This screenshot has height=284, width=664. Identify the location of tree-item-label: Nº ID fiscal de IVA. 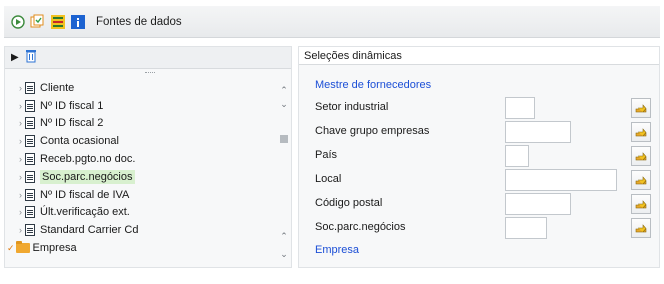
(85, 194).